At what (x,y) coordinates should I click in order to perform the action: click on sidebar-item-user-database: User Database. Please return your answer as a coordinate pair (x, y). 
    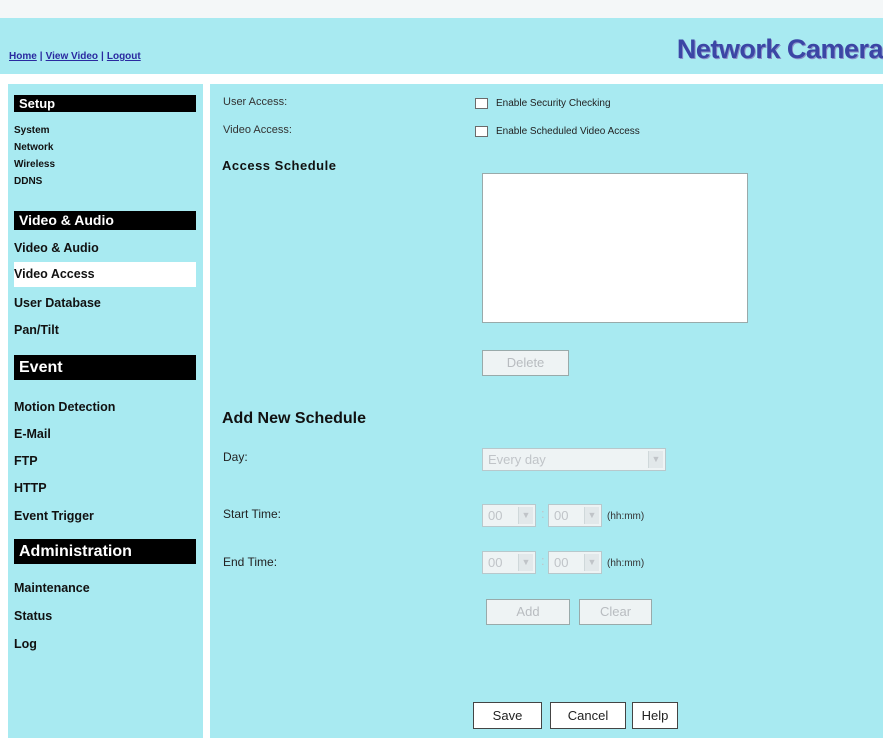
    Looking at the image, I should click on (57, 303).